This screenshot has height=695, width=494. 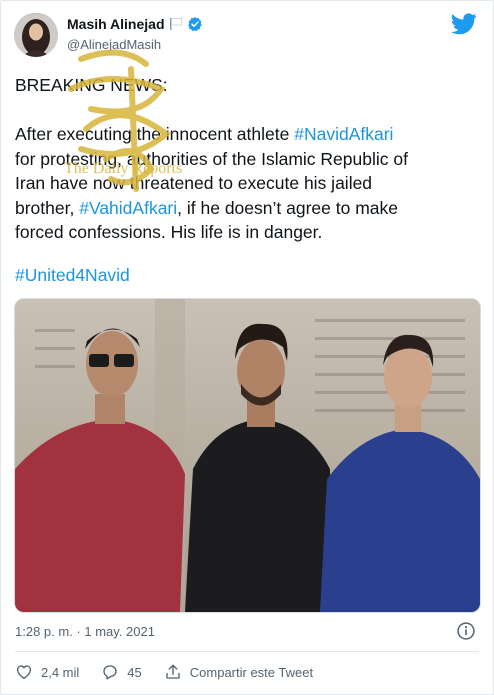 What do you see at coordinates (123, 168) in the screenshot?
I see `watermark-text: The Daily Reports` at bounding box center [123, 168].